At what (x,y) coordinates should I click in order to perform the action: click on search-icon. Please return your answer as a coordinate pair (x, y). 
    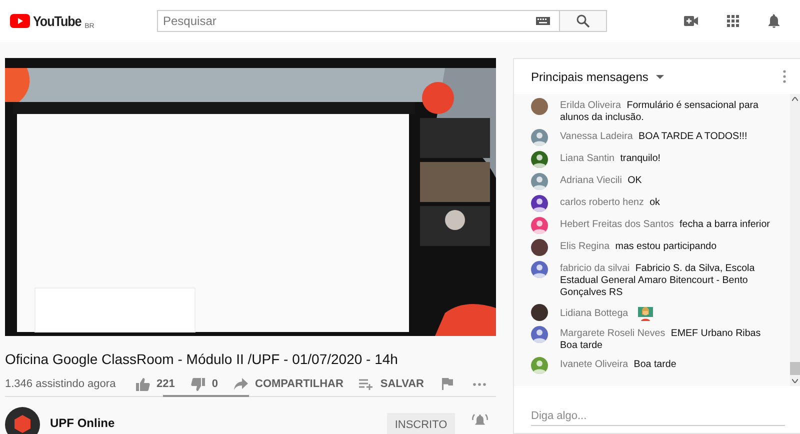
    Looking at the image, I should click on (583, 21).